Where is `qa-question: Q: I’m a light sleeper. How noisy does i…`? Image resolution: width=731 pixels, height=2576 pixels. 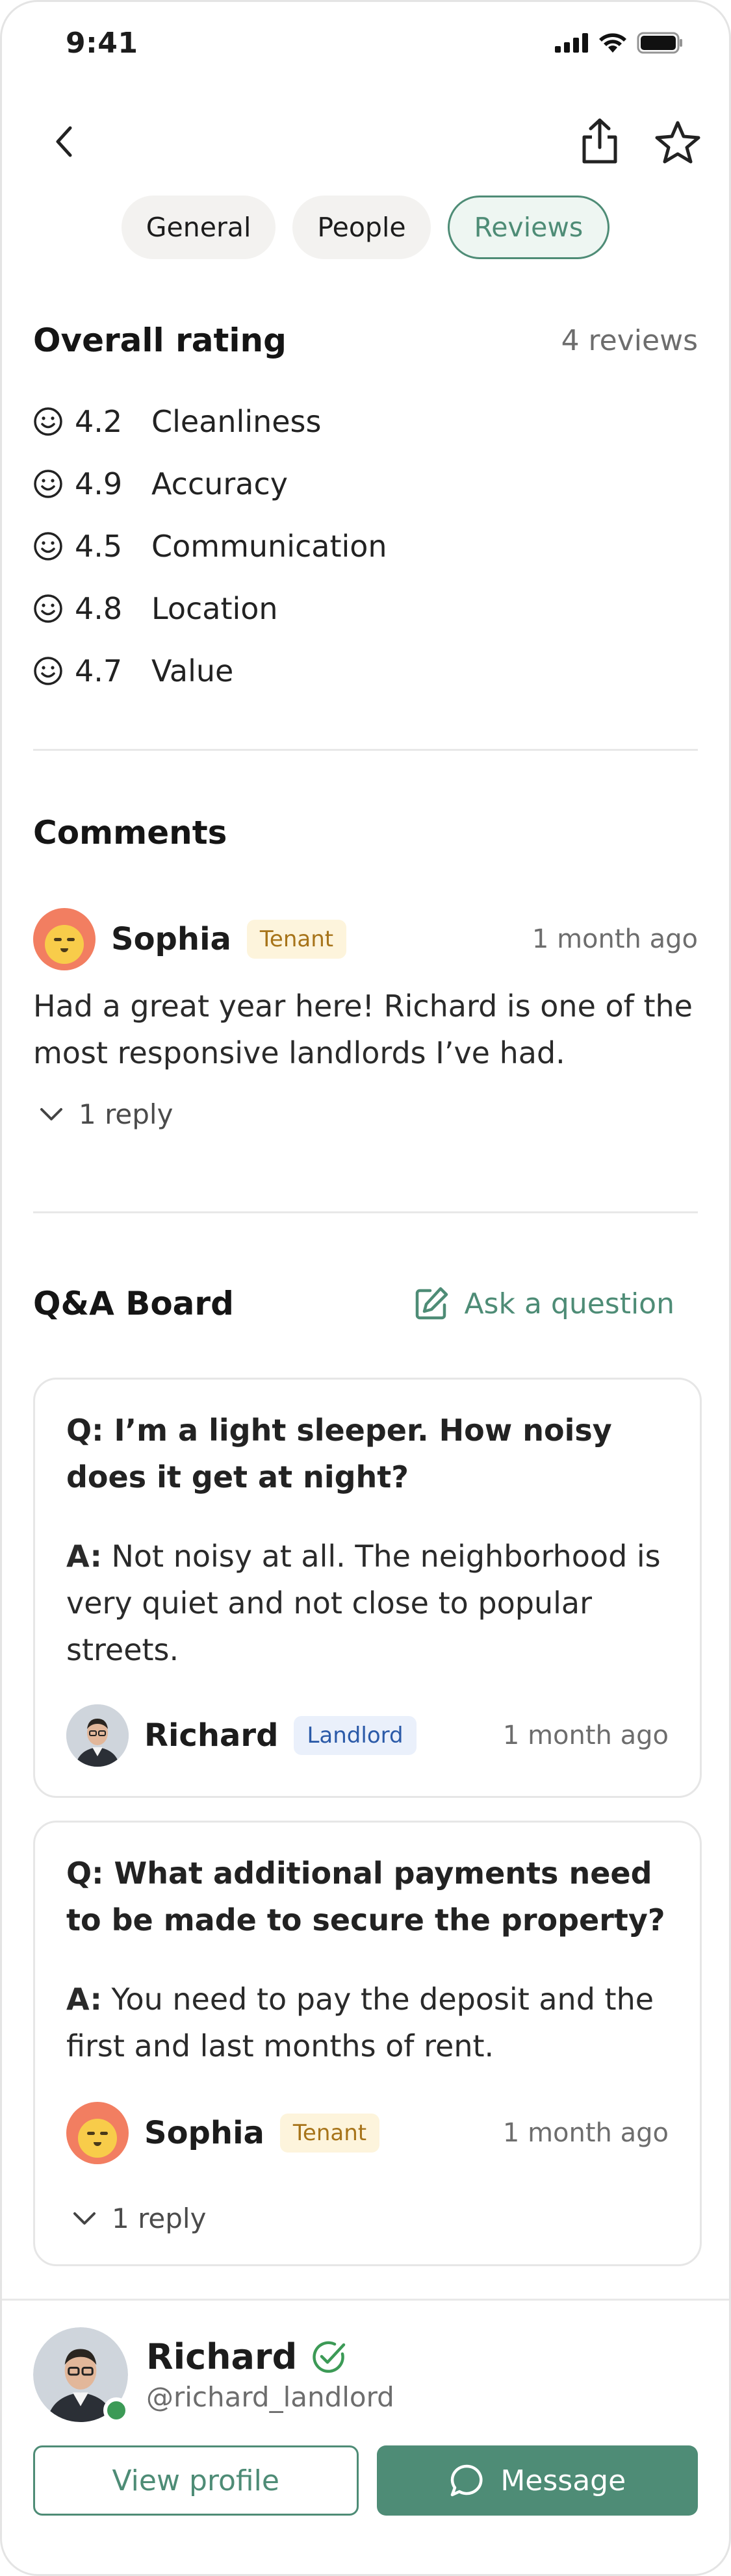
qa-question: Q: I’m a light sleeper. How noisy does i… is located at coordinates (339, 1454).